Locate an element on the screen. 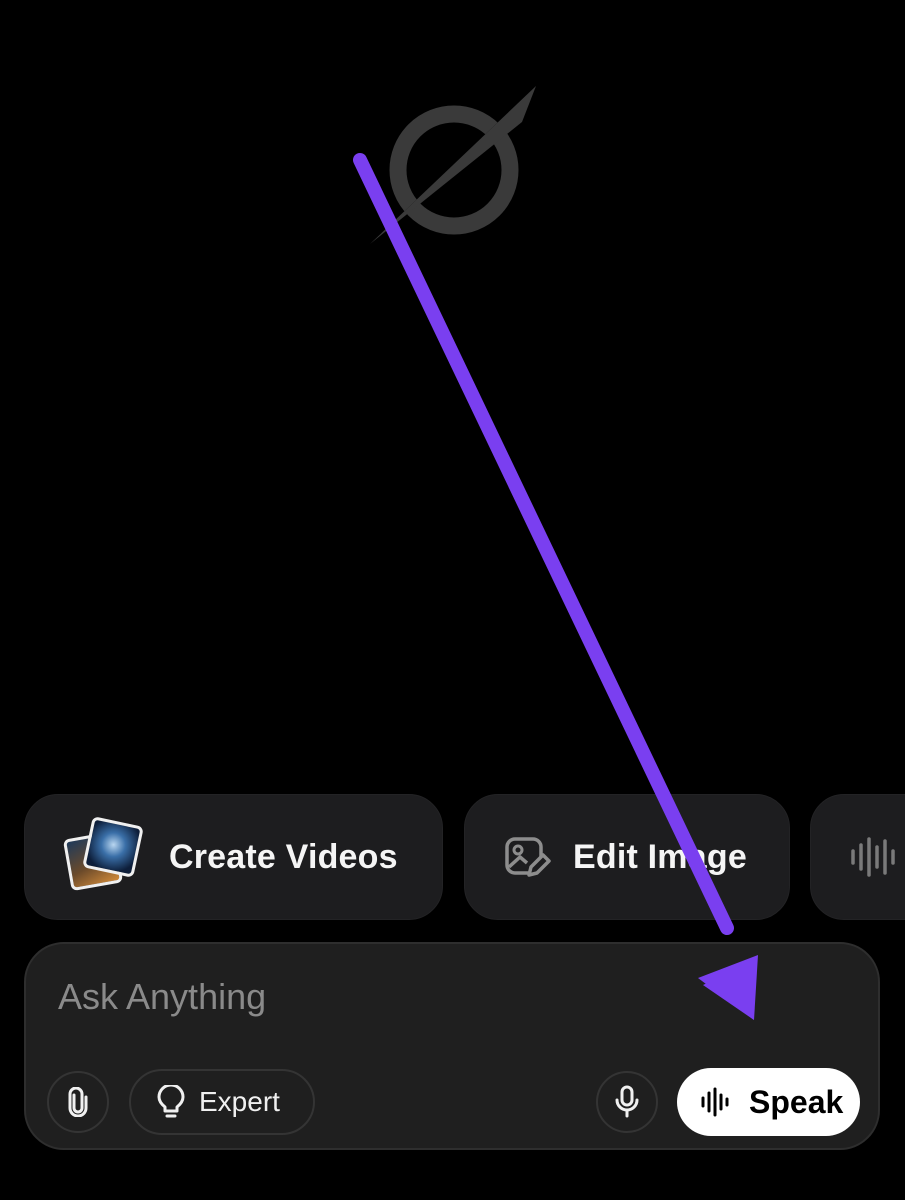 The width and height of the screenshot is (905, 1200). voice-chip is located at coordinates (857, 857).